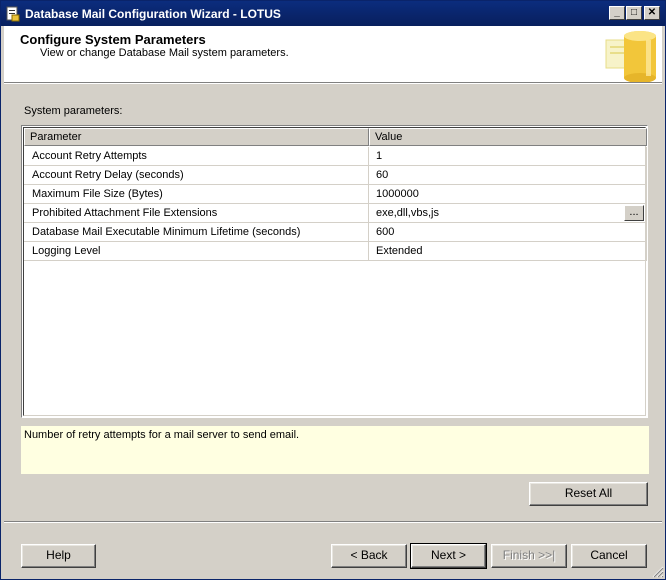 This screenshot has width=666, height=580. Describe the element at coordinates (407, 213) in the screenshot. I see `value-text: exe,dll,vbs,js` at that location.